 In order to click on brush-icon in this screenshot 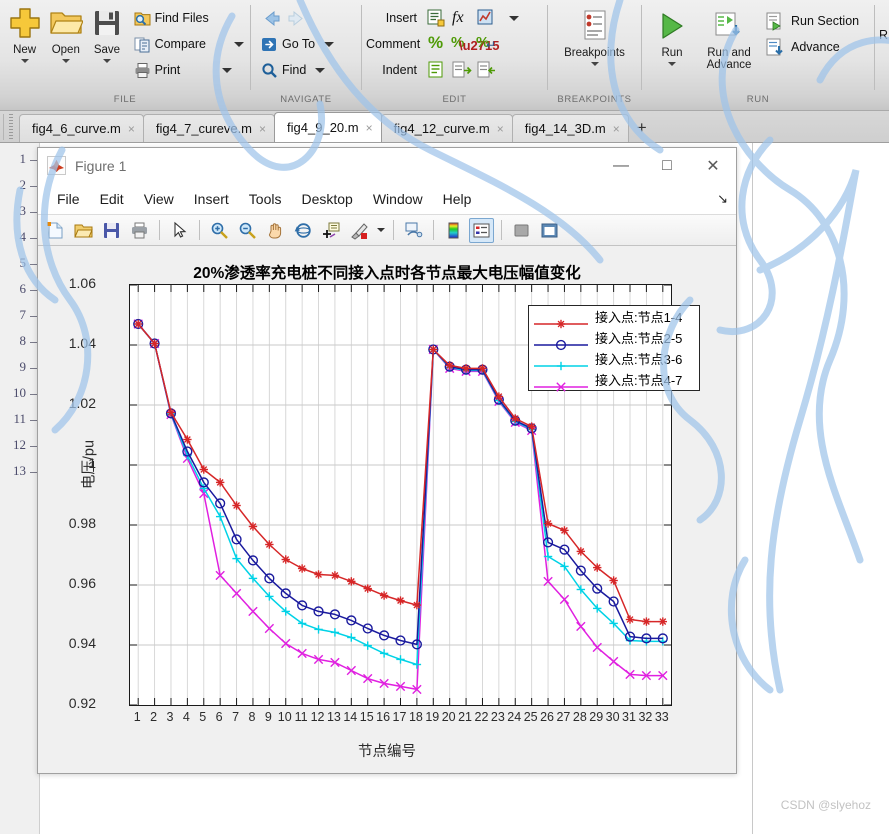, I will do `click(359, 230)`.